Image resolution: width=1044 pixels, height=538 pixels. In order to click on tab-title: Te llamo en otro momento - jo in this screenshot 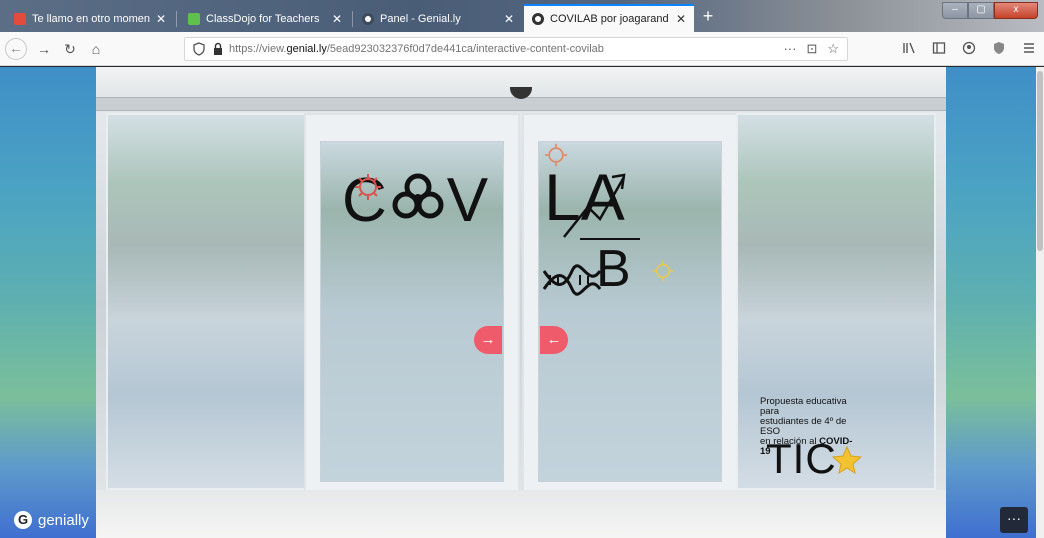, I will do `click(91, 19)`.